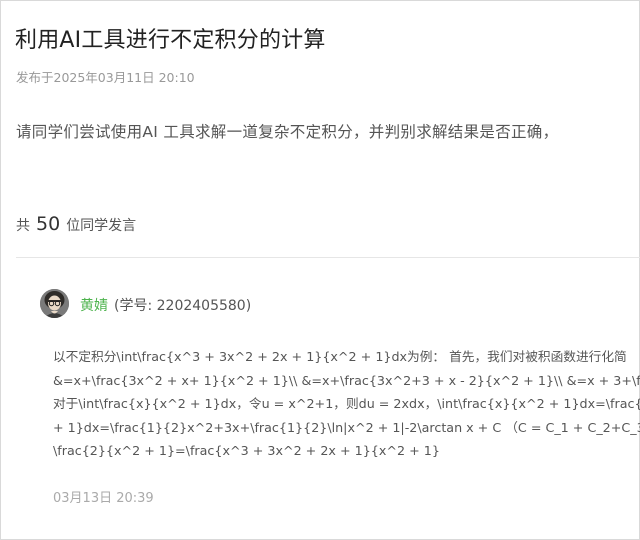 This screenshot has height=540, width=640. What do you see at coordinates (183, 306) in the screenshot?
I see `student-id: (学号: 2202405580)` at bounding box center [183, 306].